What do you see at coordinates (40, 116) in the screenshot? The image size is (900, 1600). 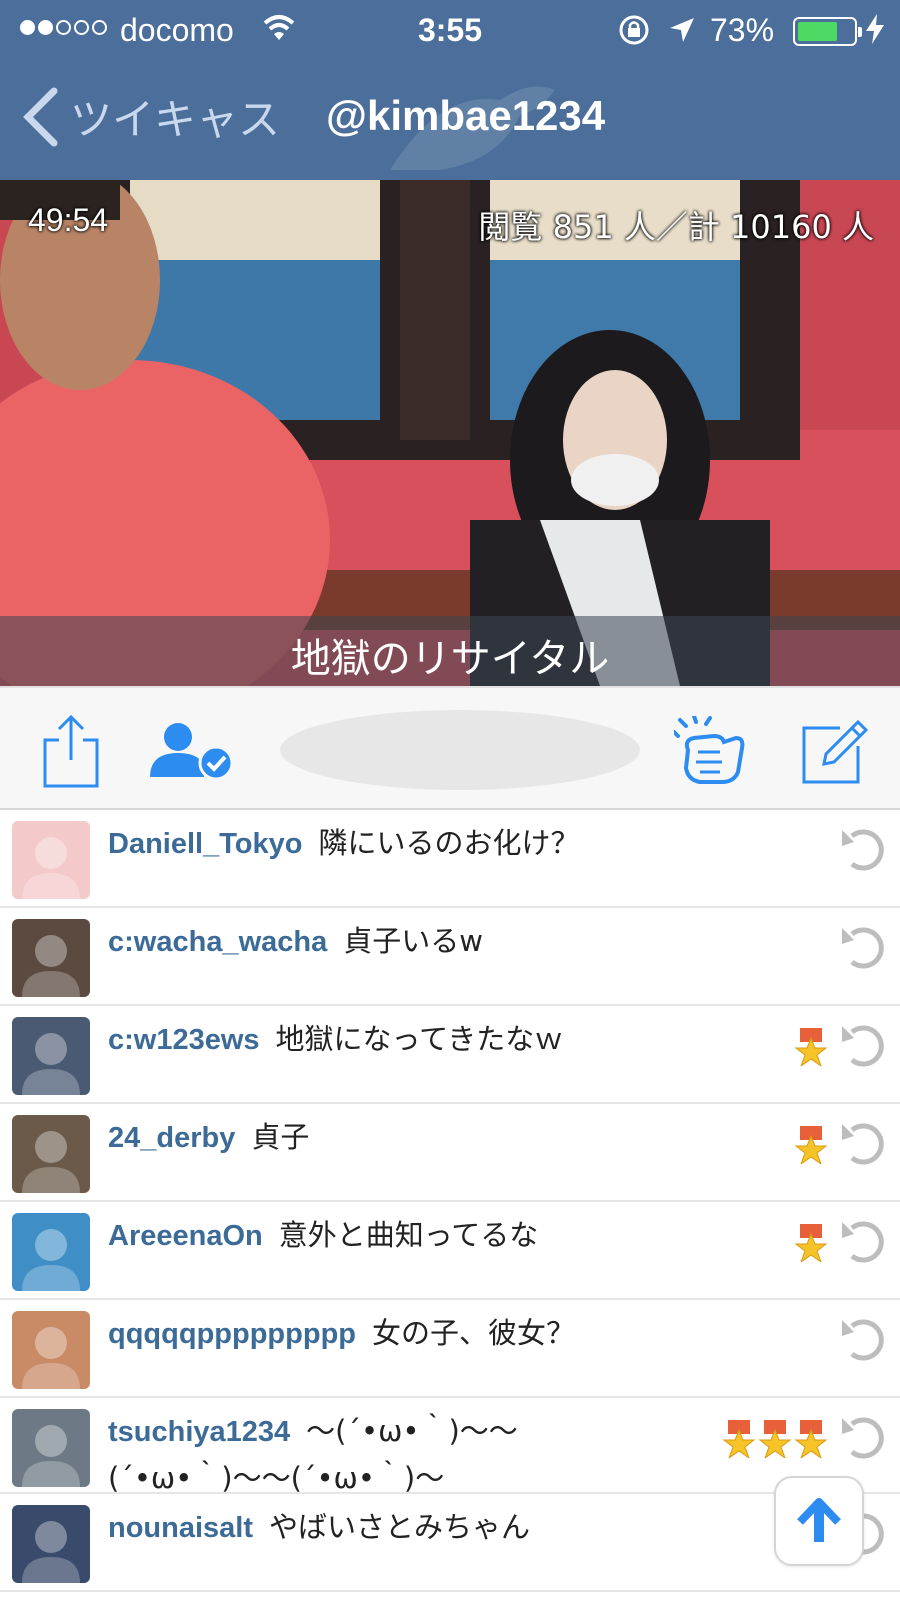 I see `chevron-left-icon` at bounding box center [40, 116].